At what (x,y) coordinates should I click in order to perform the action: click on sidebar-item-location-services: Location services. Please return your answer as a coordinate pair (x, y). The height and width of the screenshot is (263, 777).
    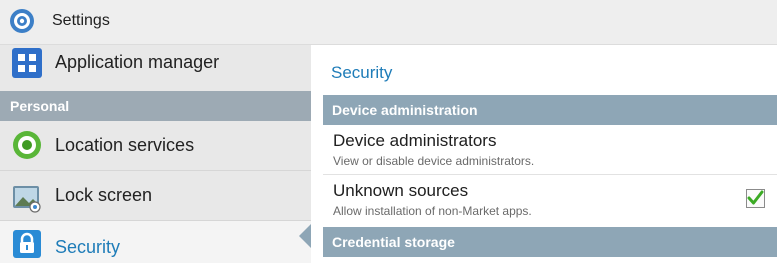
    Looking at the image, I should click on (155, 146).